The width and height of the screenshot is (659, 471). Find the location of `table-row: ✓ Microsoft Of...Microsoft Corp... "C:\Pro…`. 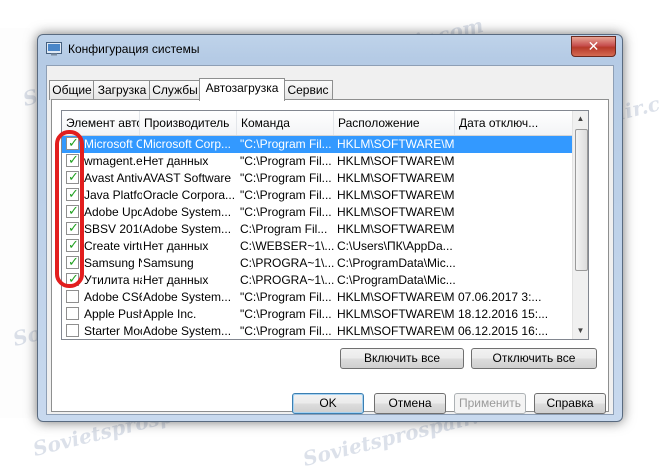

table-row: ✓ Microsoft Of...Microsoft Corp... "C:\Pro… is located at coordinates (318, 144).